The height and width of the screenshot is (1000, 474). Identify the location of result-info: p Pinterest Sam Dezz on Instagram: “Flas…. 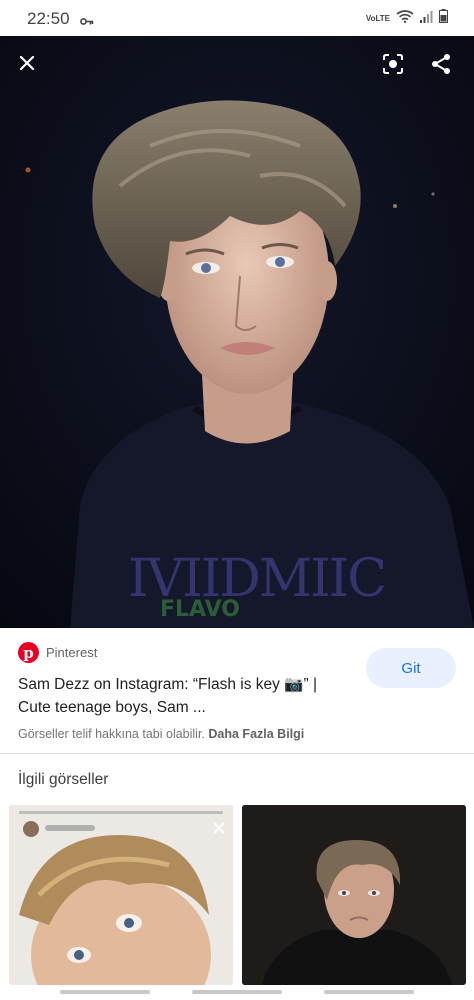
(237, 690).